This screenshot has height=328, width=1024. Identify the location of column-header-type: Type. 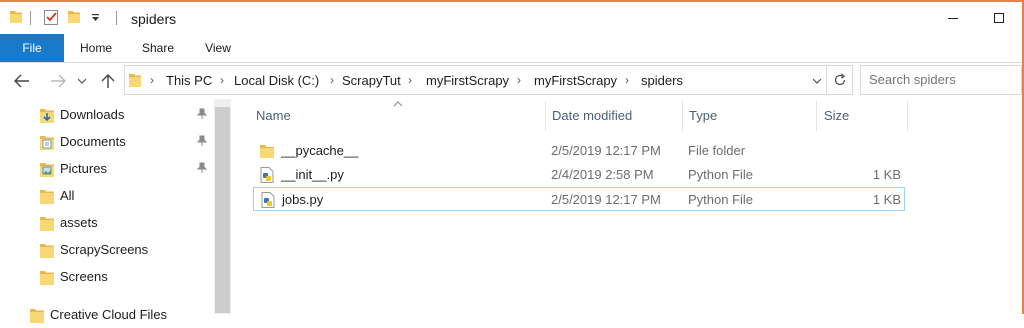
(703, 120).